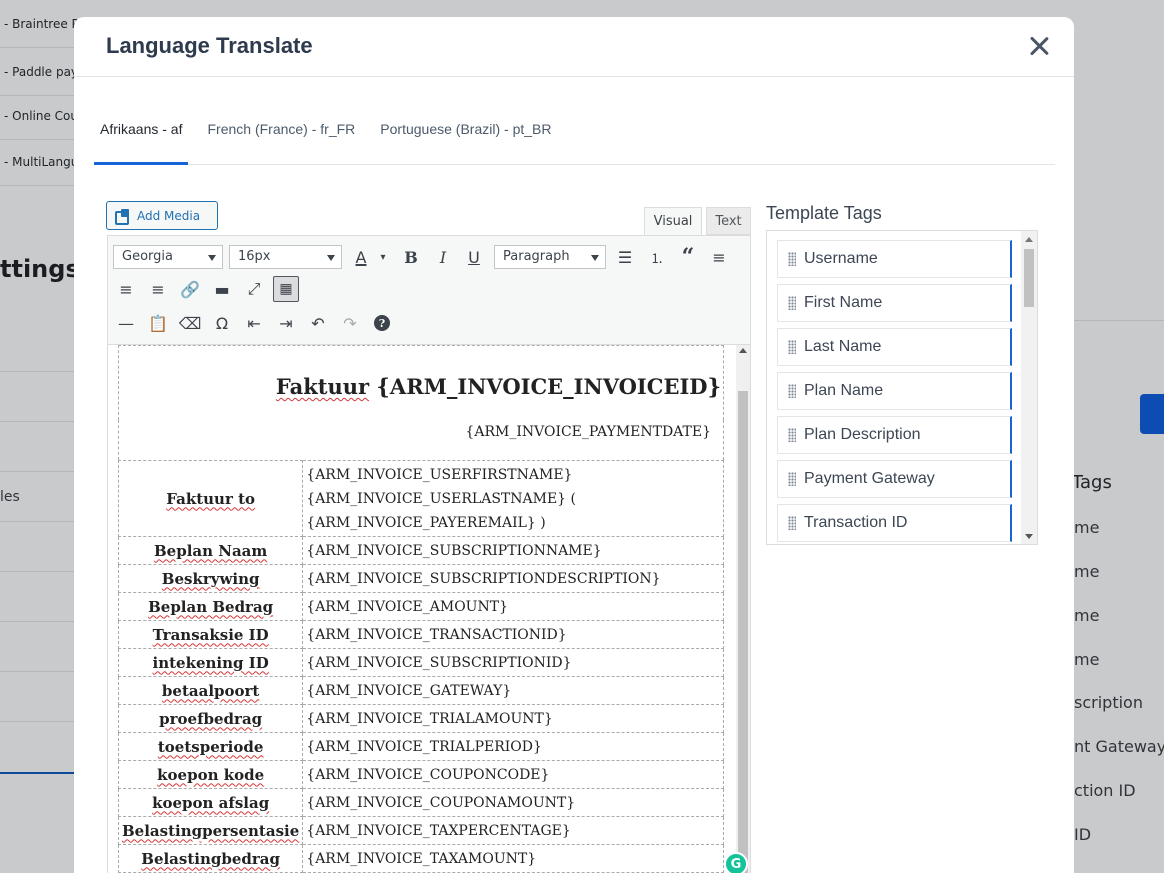 This screenshot has height=873, width=1164. Describe the element at coordinates (123, 216) in the screenshot. I see `media-icon` at that location.